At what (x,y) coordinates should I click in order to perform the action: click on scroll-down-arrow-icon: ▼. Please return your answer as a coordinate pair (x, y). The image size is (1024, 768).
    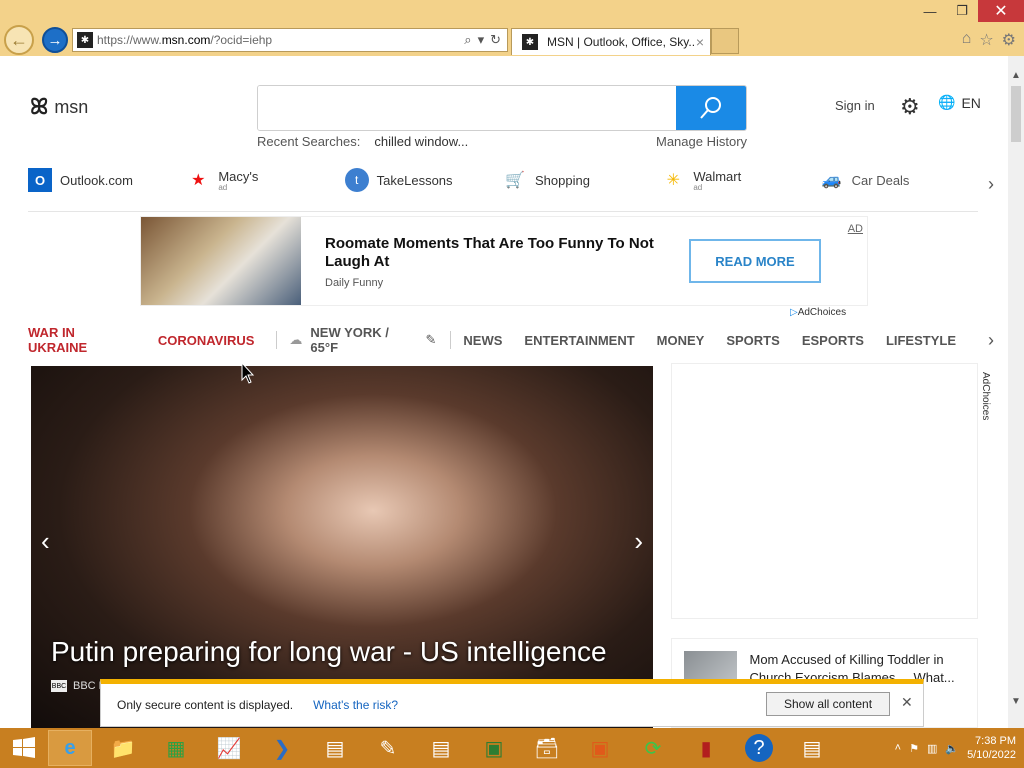
    Looking at the image, I should click on (1016, 702).